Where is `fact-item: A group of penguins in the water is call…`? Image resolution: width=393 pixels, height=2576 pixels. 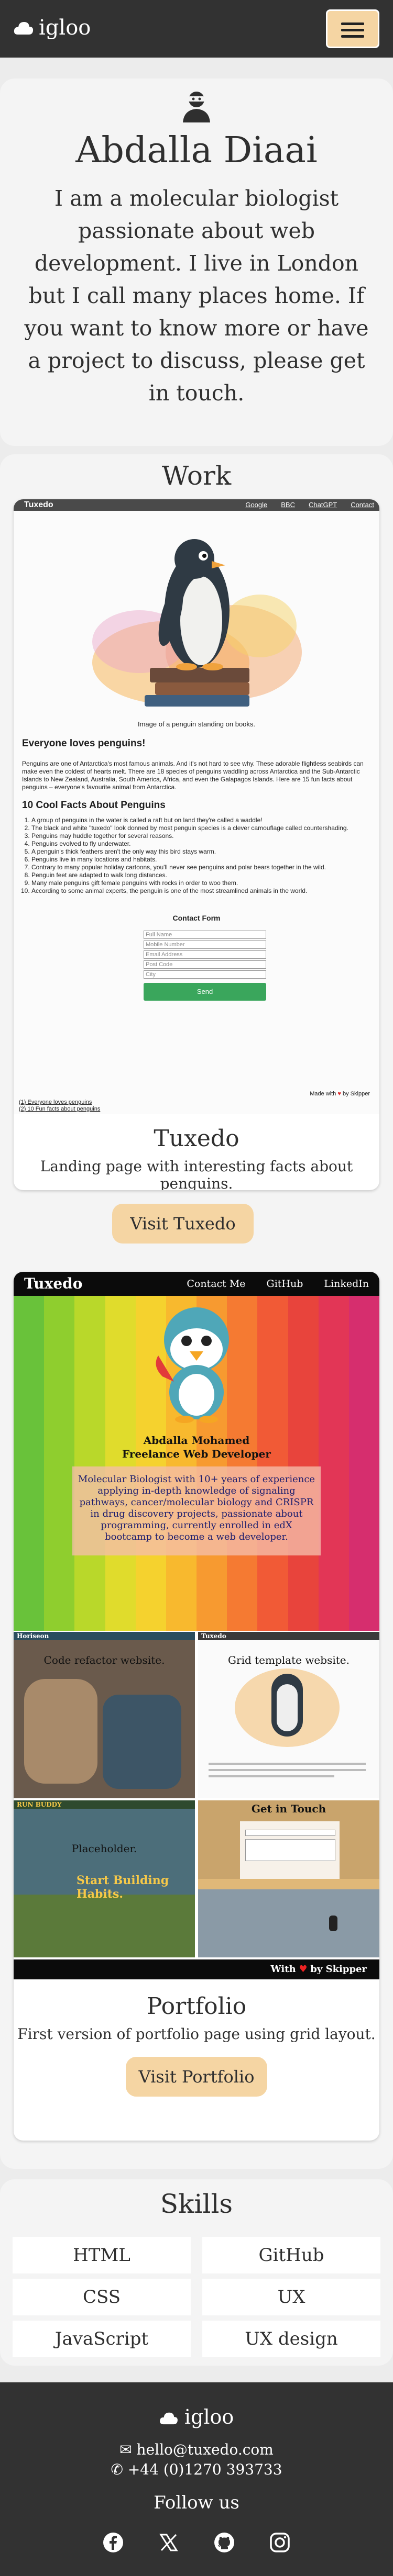 fact-item: A group of penguins in the water is call… is located at coordinates (205, 820).